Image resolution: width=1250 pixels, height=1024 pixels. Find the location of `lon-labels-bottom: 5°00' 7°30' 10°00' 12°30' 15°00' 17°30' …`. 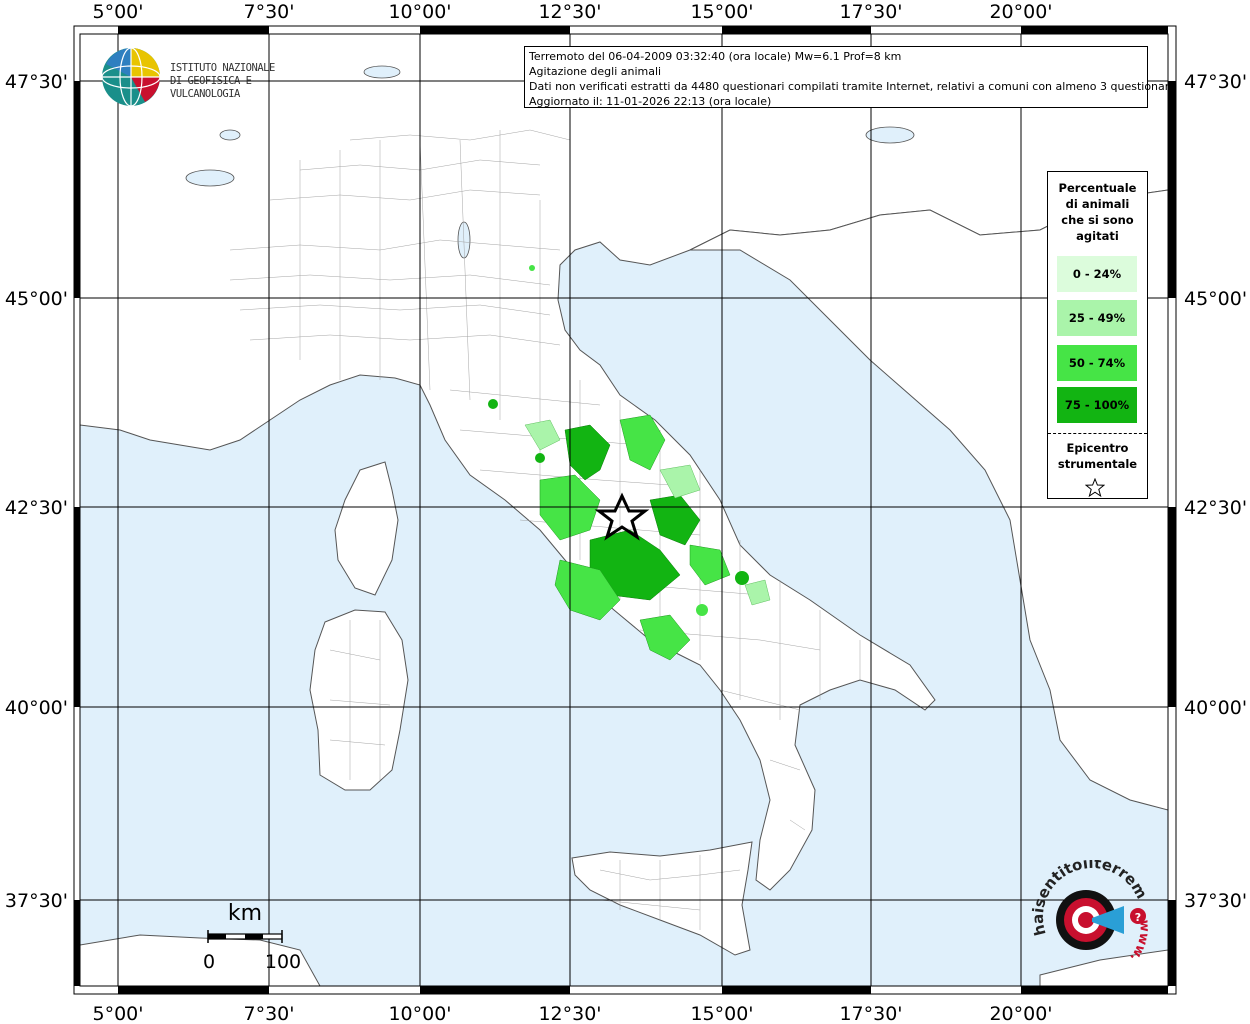

lon-labels-bottom: 5°00' 7°30' 10°00' 12°30' 15°00' 17°30' … is located at coordinates (573, 1013).